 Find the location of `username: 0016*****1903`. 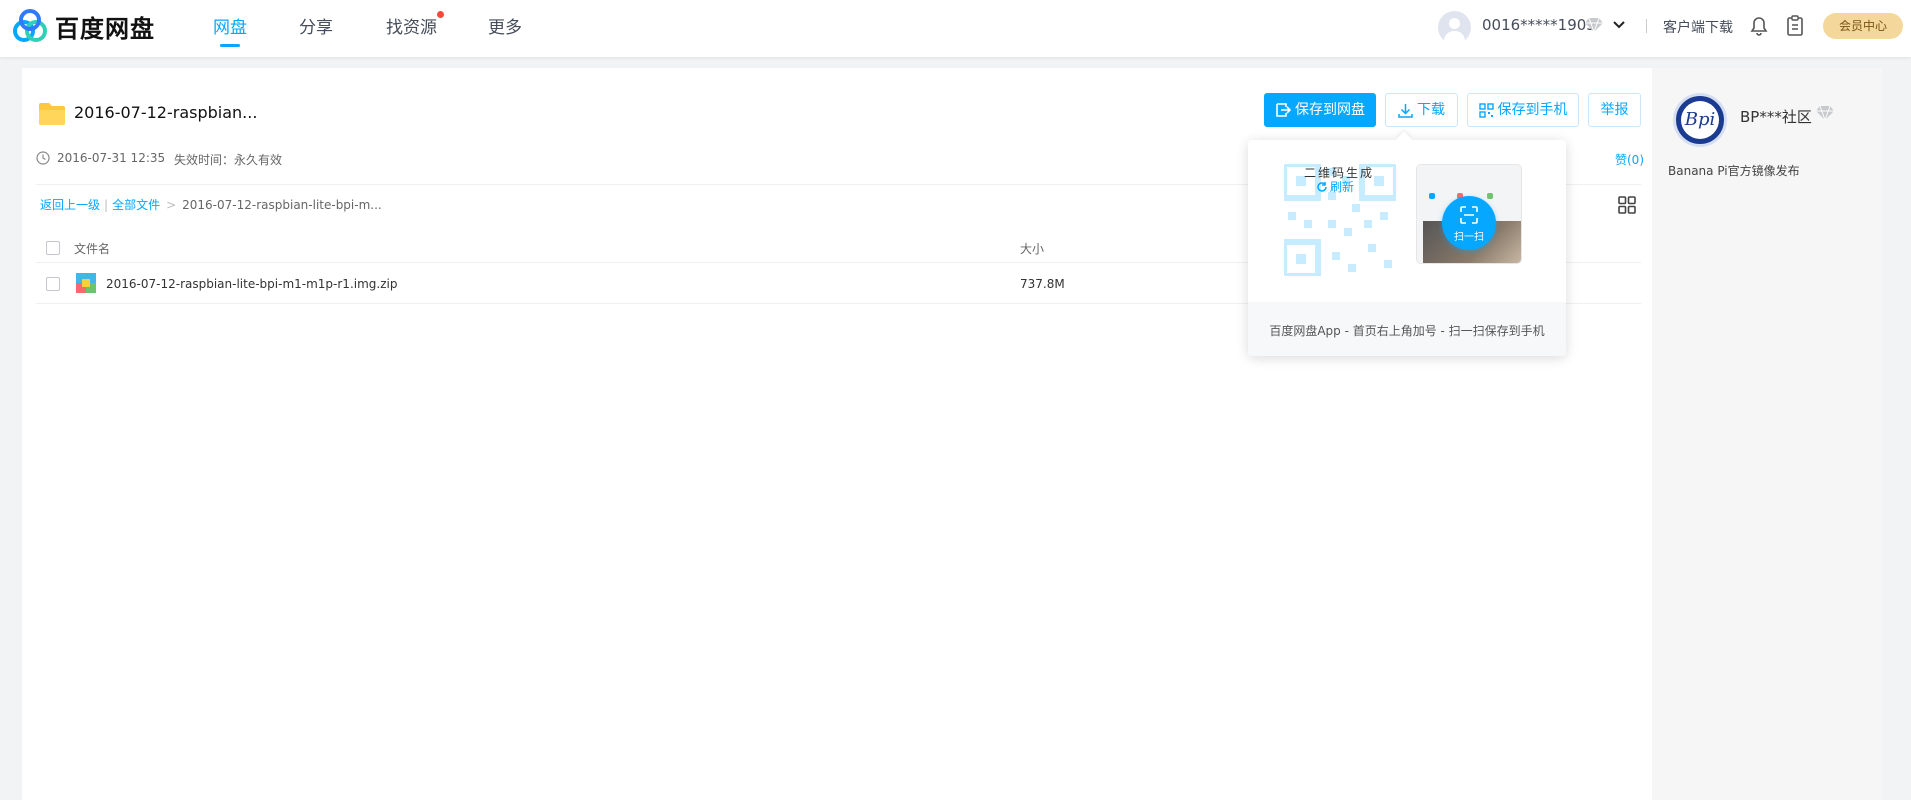

username: 0016*****1903 is located at coordinates (1539, 25).